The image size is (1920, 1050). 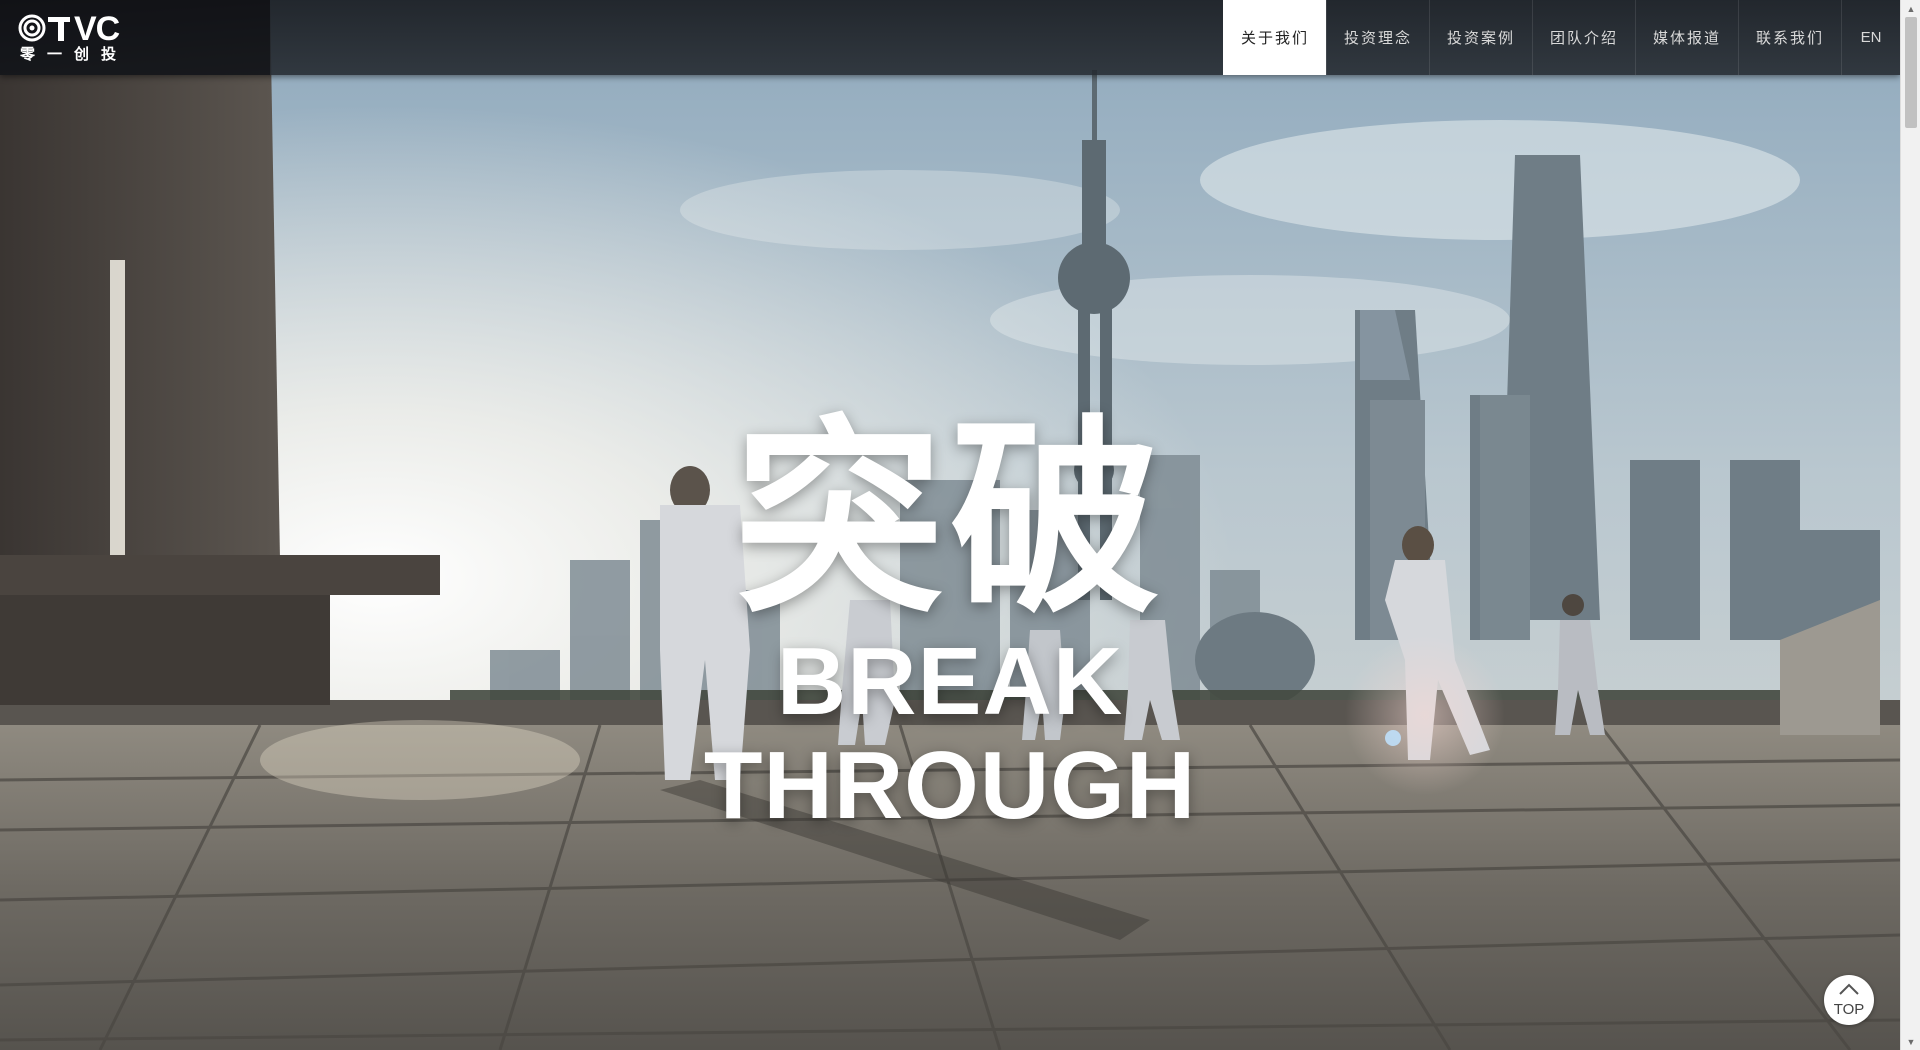 What do you see at coordinates (73, 38) in the screenshot?
I see `brand-logo: VC 零一创投` at bounding box center [73, 38].